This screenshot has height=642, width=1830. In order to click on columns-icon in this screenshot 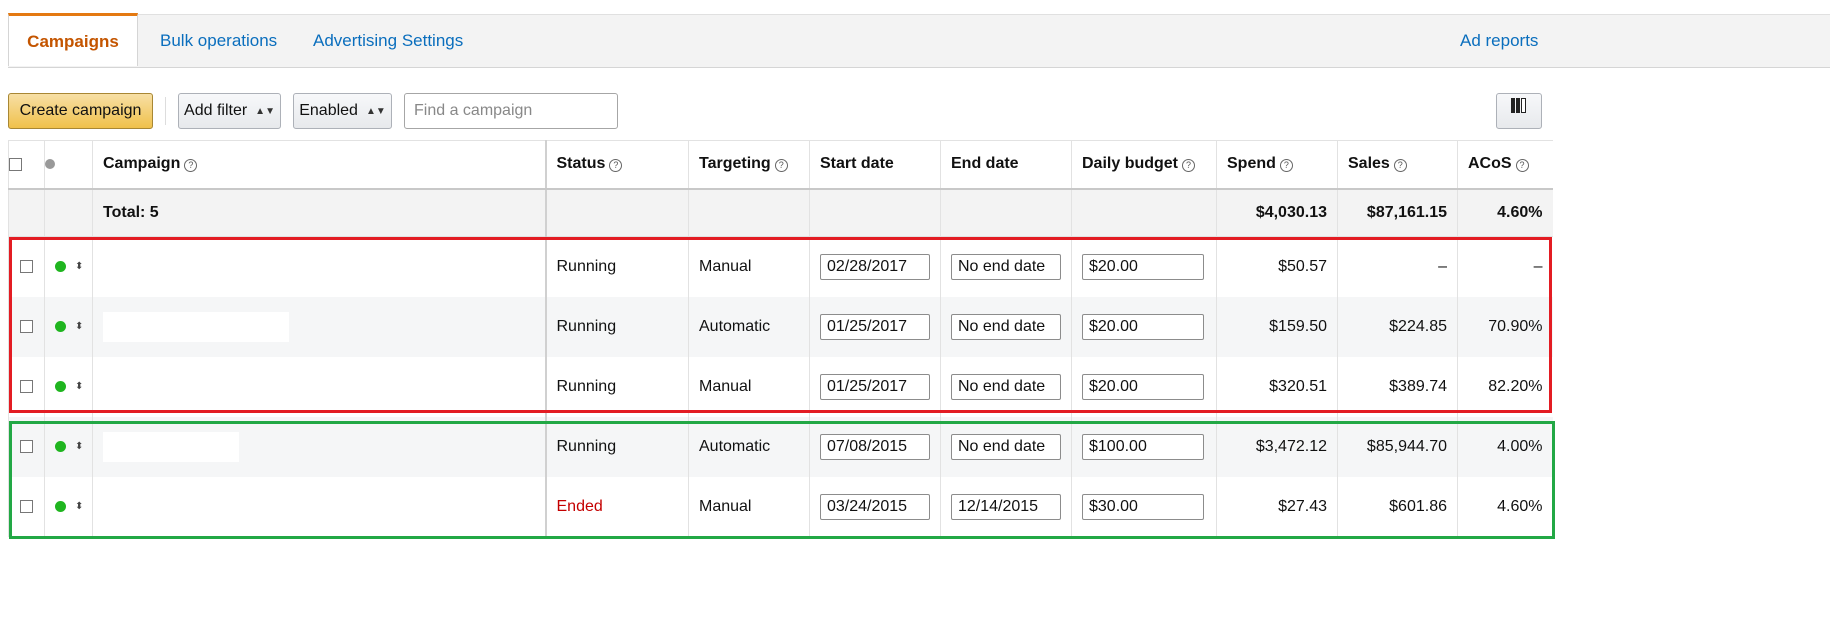, I will do `click(1519, 109)`.